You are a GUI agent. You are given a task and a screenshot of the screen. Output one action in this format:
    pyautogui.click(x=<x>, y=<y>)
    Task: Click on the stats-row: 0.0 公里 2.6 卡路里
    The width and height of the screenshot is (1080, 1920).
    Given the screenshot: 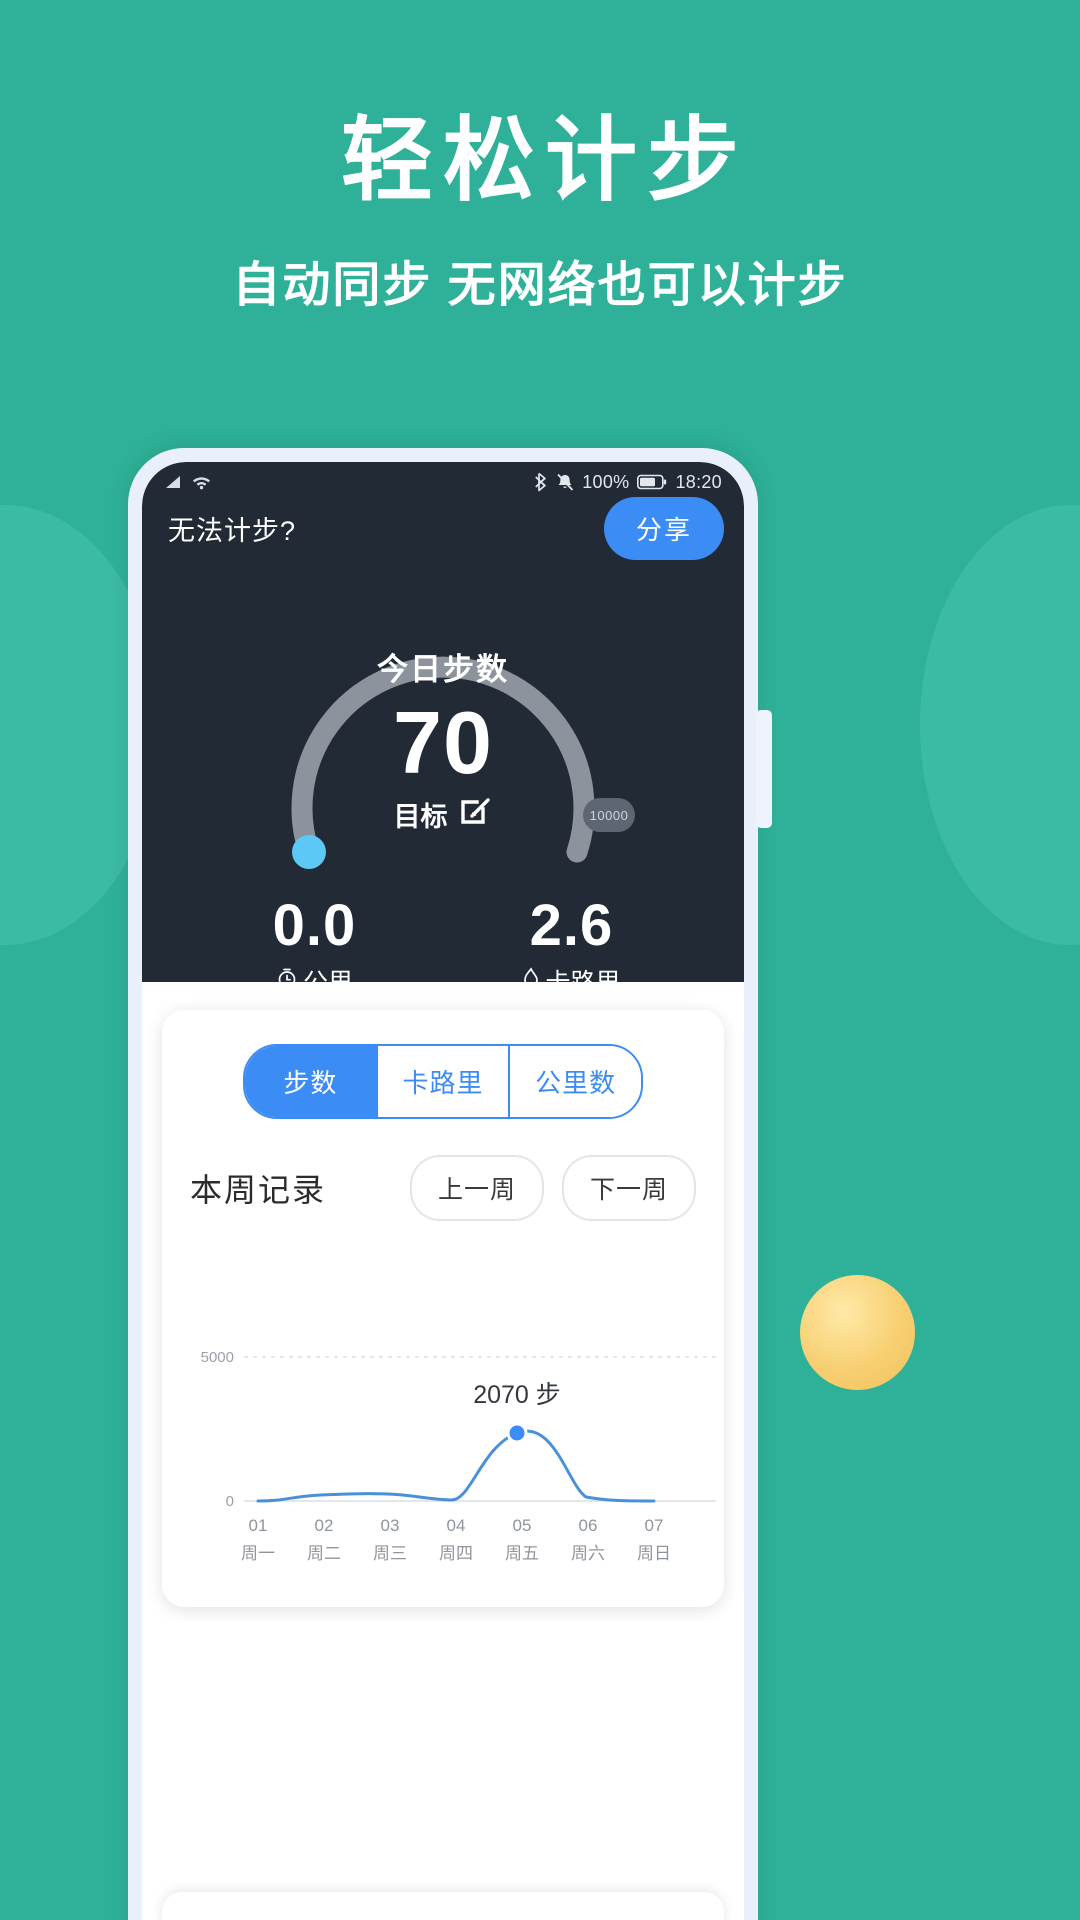 What is the action you would take?
    pyautogui.click(x=443, y=945)
    